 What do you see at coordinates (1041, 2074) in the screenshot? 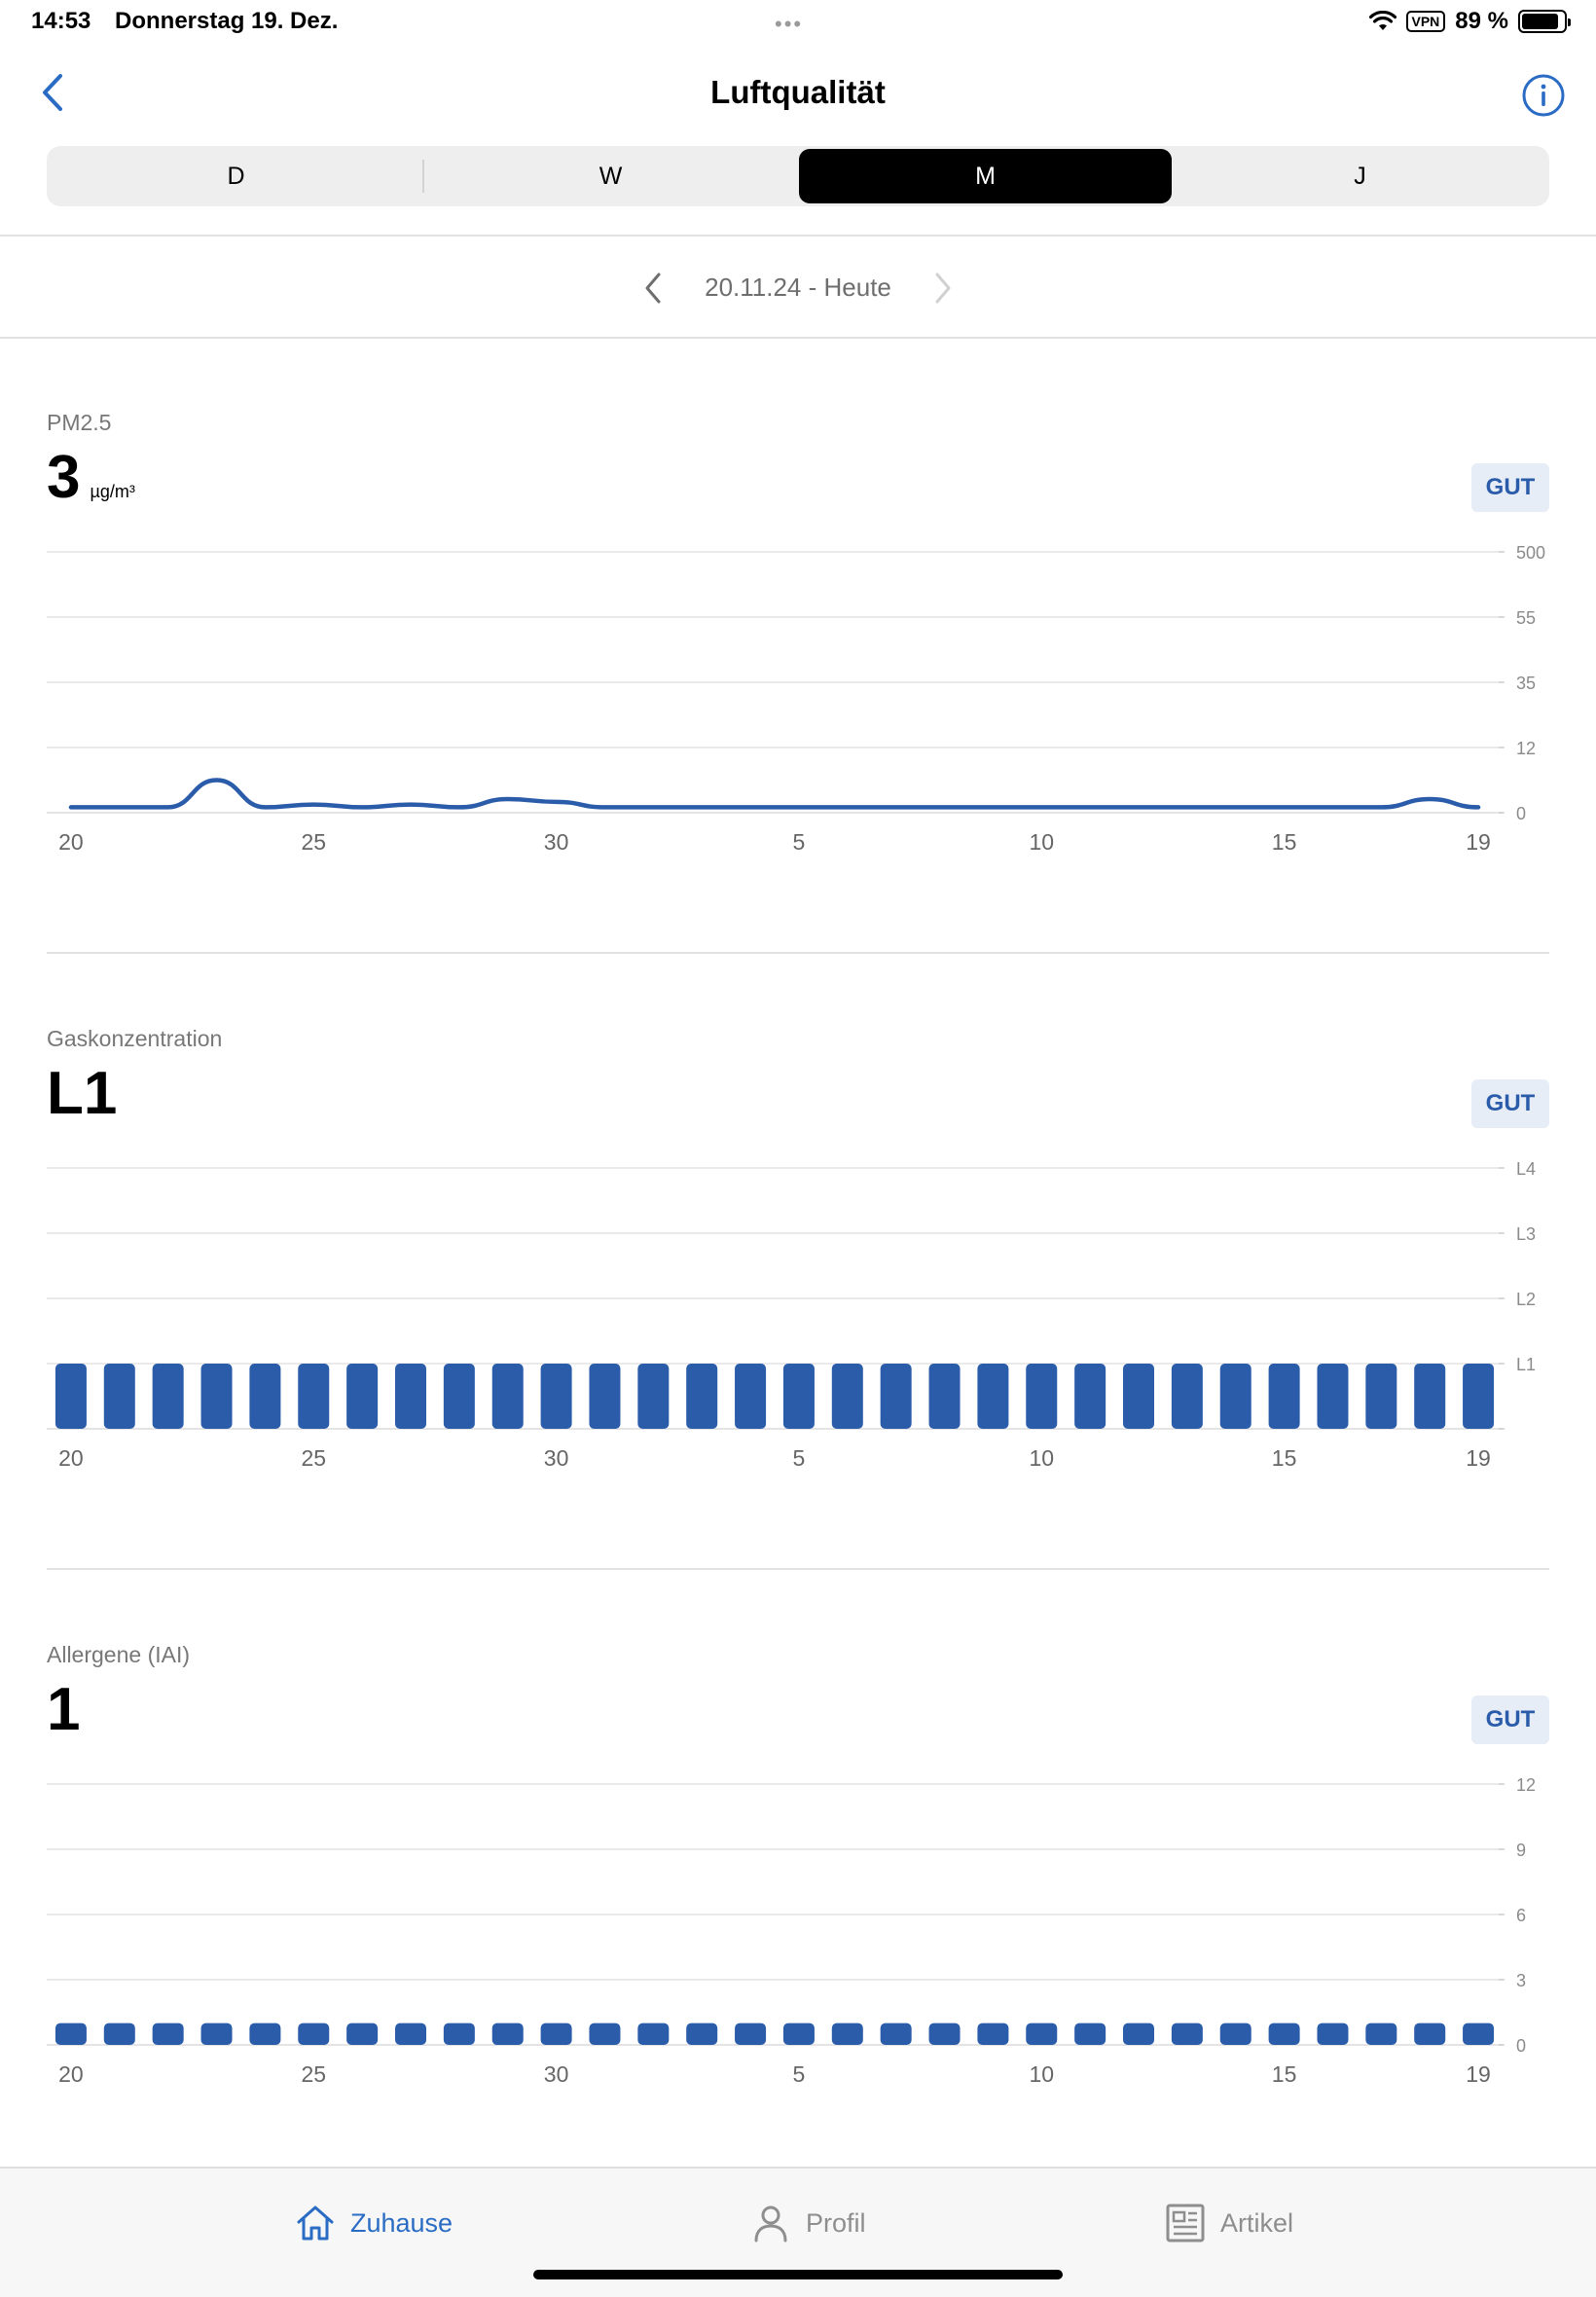
I see `x-tick-label: 10` at bounding box center [1041, 2074].